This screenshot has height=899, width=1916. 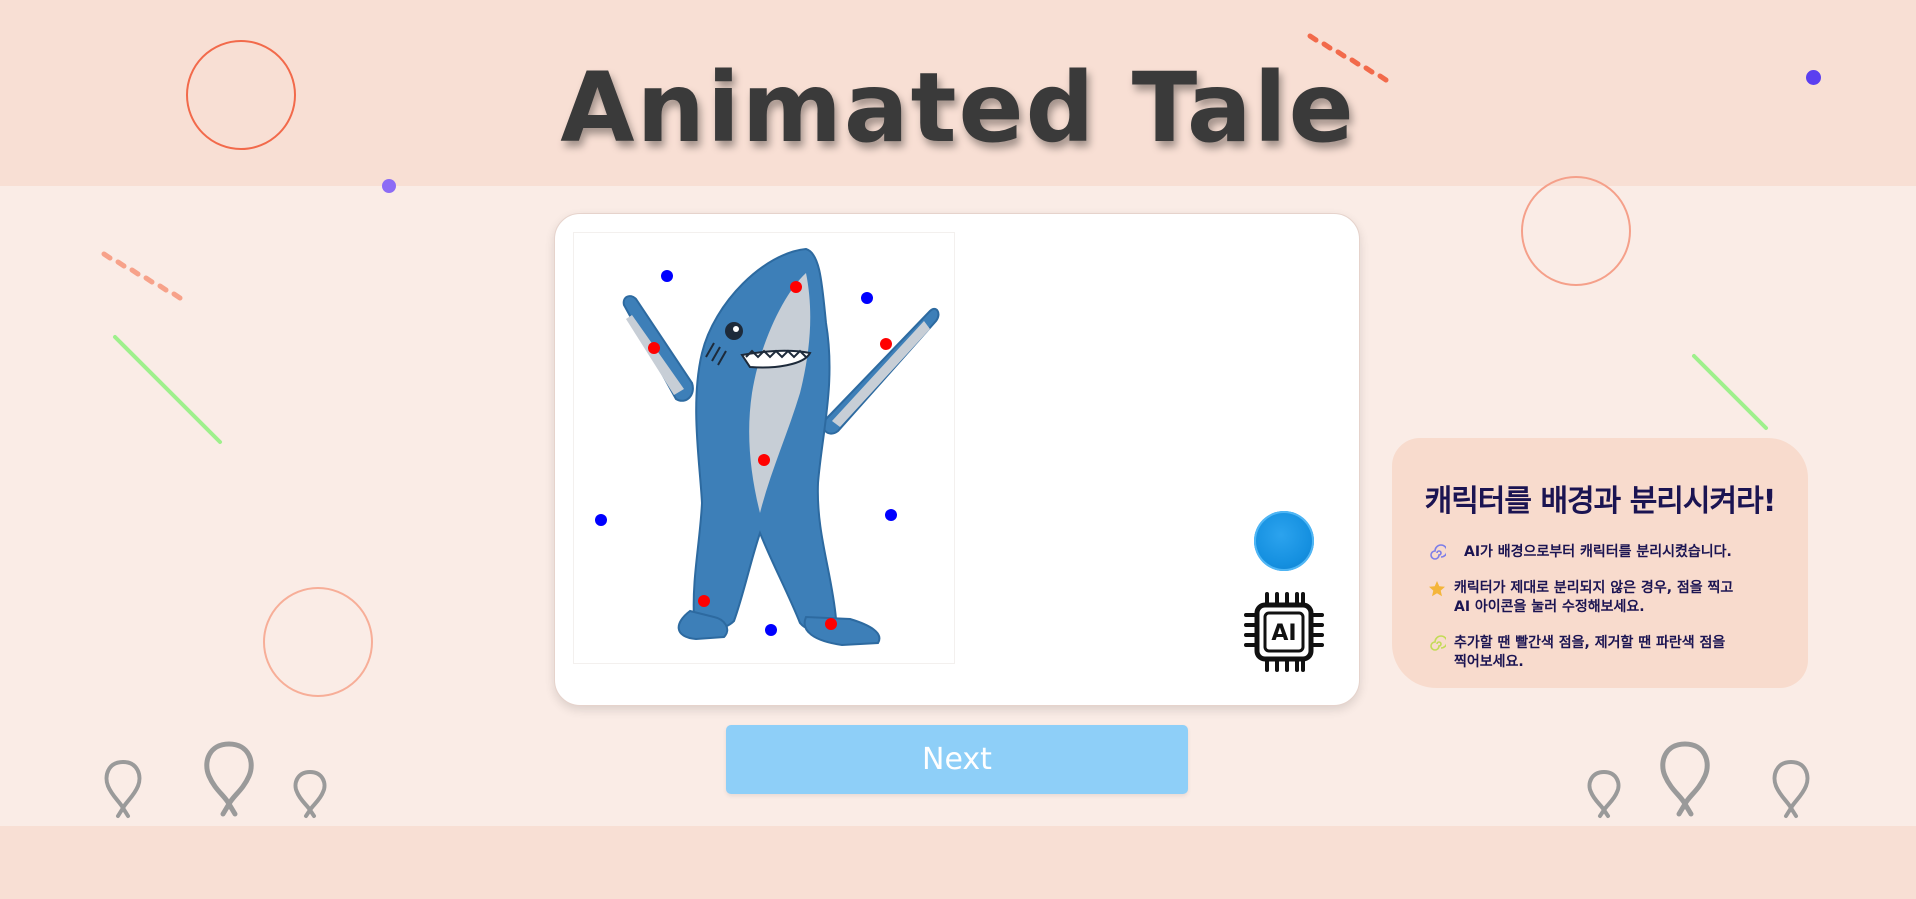 What do you see at coordinates (958, 862) in the screenshot?
I see `footer-band` at bounding box center [958, 862].